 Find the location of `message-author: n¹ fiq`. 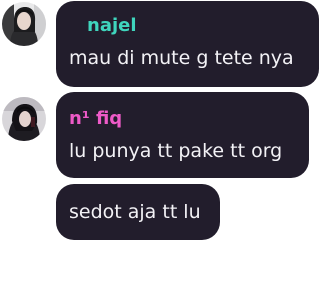

message-author: n¹ fiq is located at coordinates (95, 119).